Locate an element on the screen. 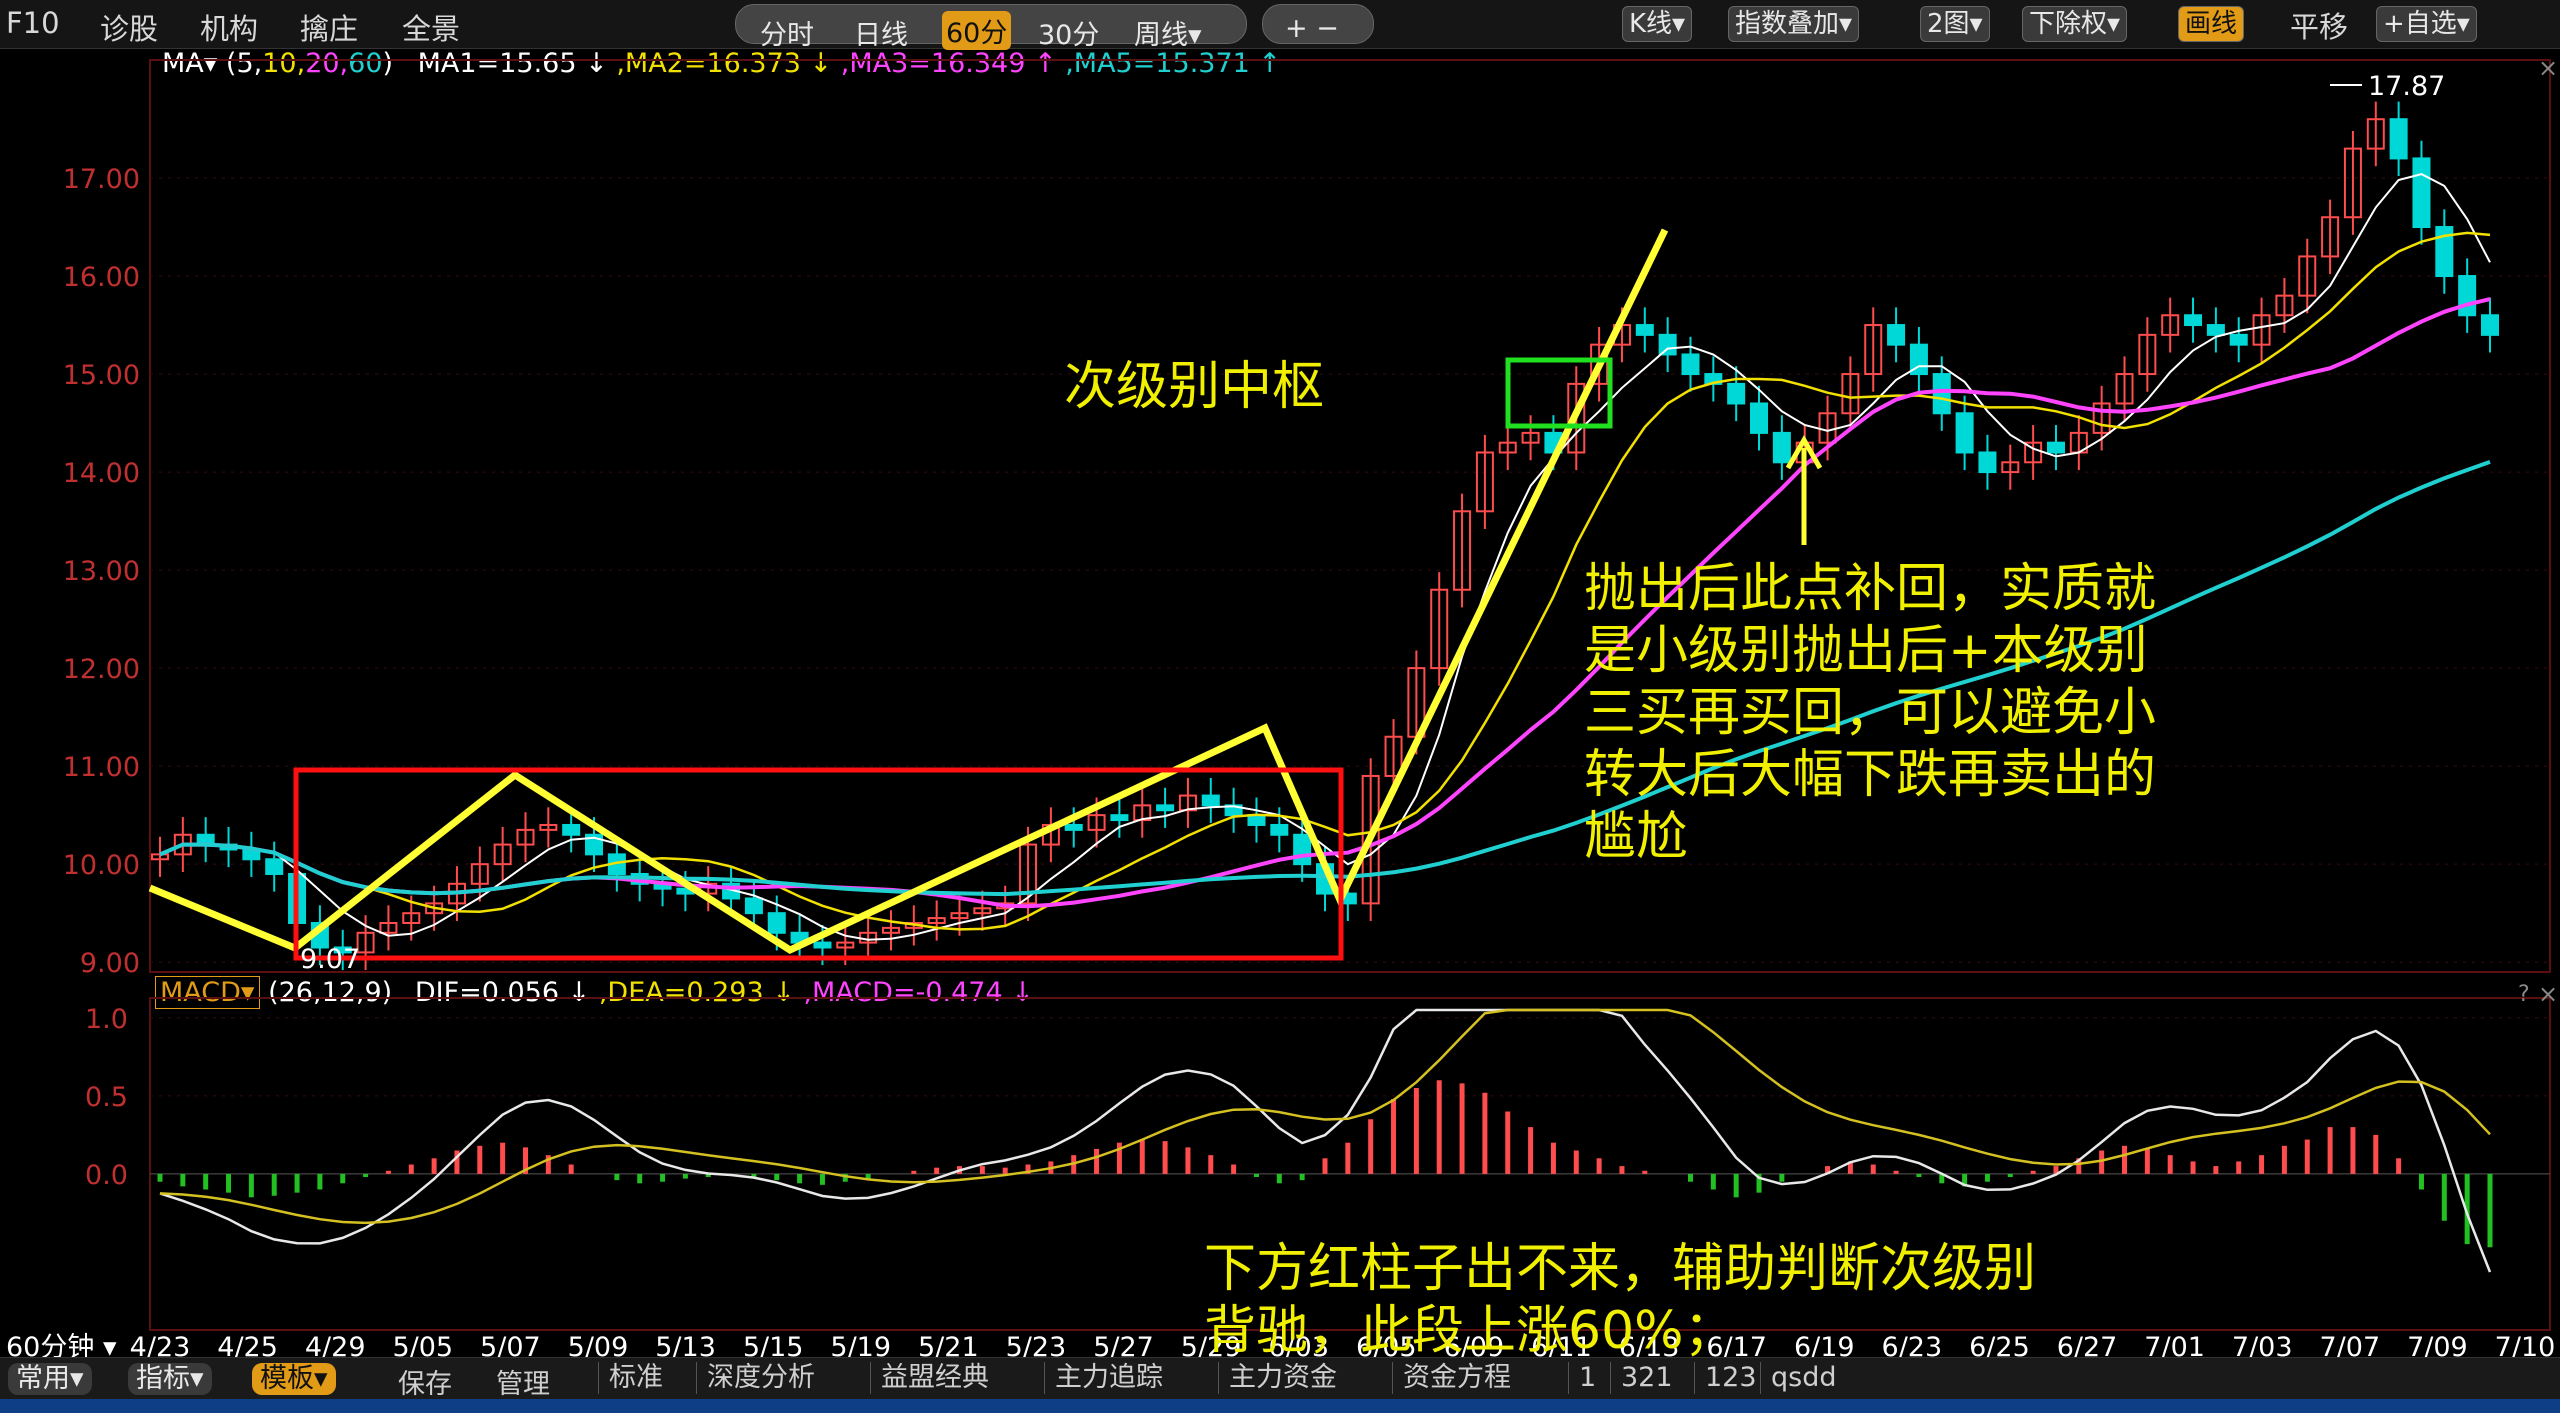  manage-button: 管理 is located at coordinates (523, 1381).